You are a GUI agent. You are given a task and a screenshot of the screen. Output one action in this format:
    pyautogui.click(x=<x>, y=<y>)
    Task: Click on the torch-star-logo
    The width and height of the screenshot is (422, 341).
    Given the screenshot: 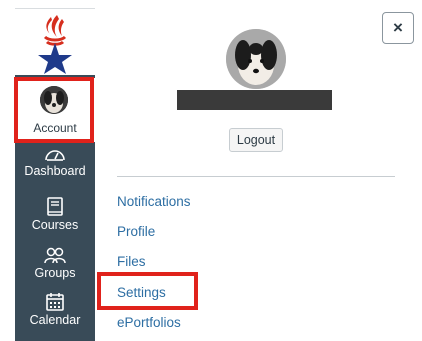 What is the action you would take?
    pyautogui.click(x=55, y=44)
    